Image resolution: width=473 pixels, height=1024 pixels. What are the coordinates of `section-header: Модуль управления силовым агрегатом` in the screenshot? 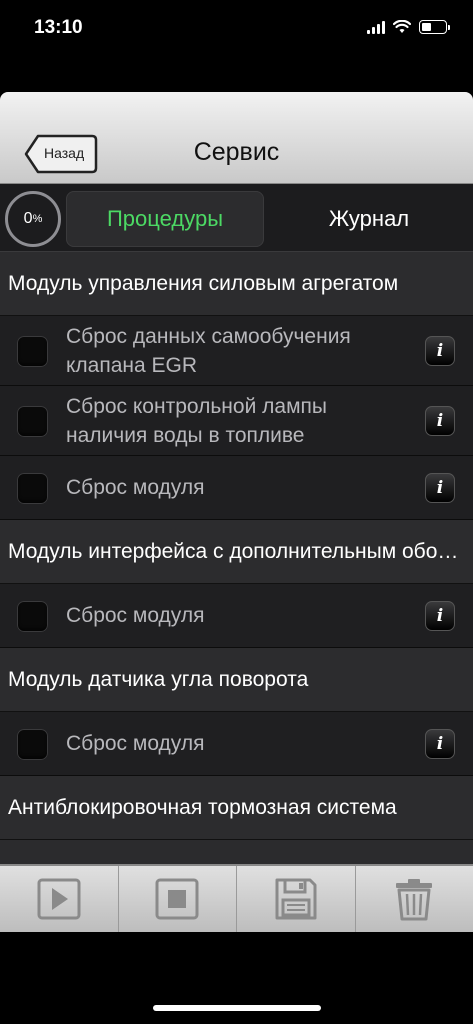 It's located at (236, 284).